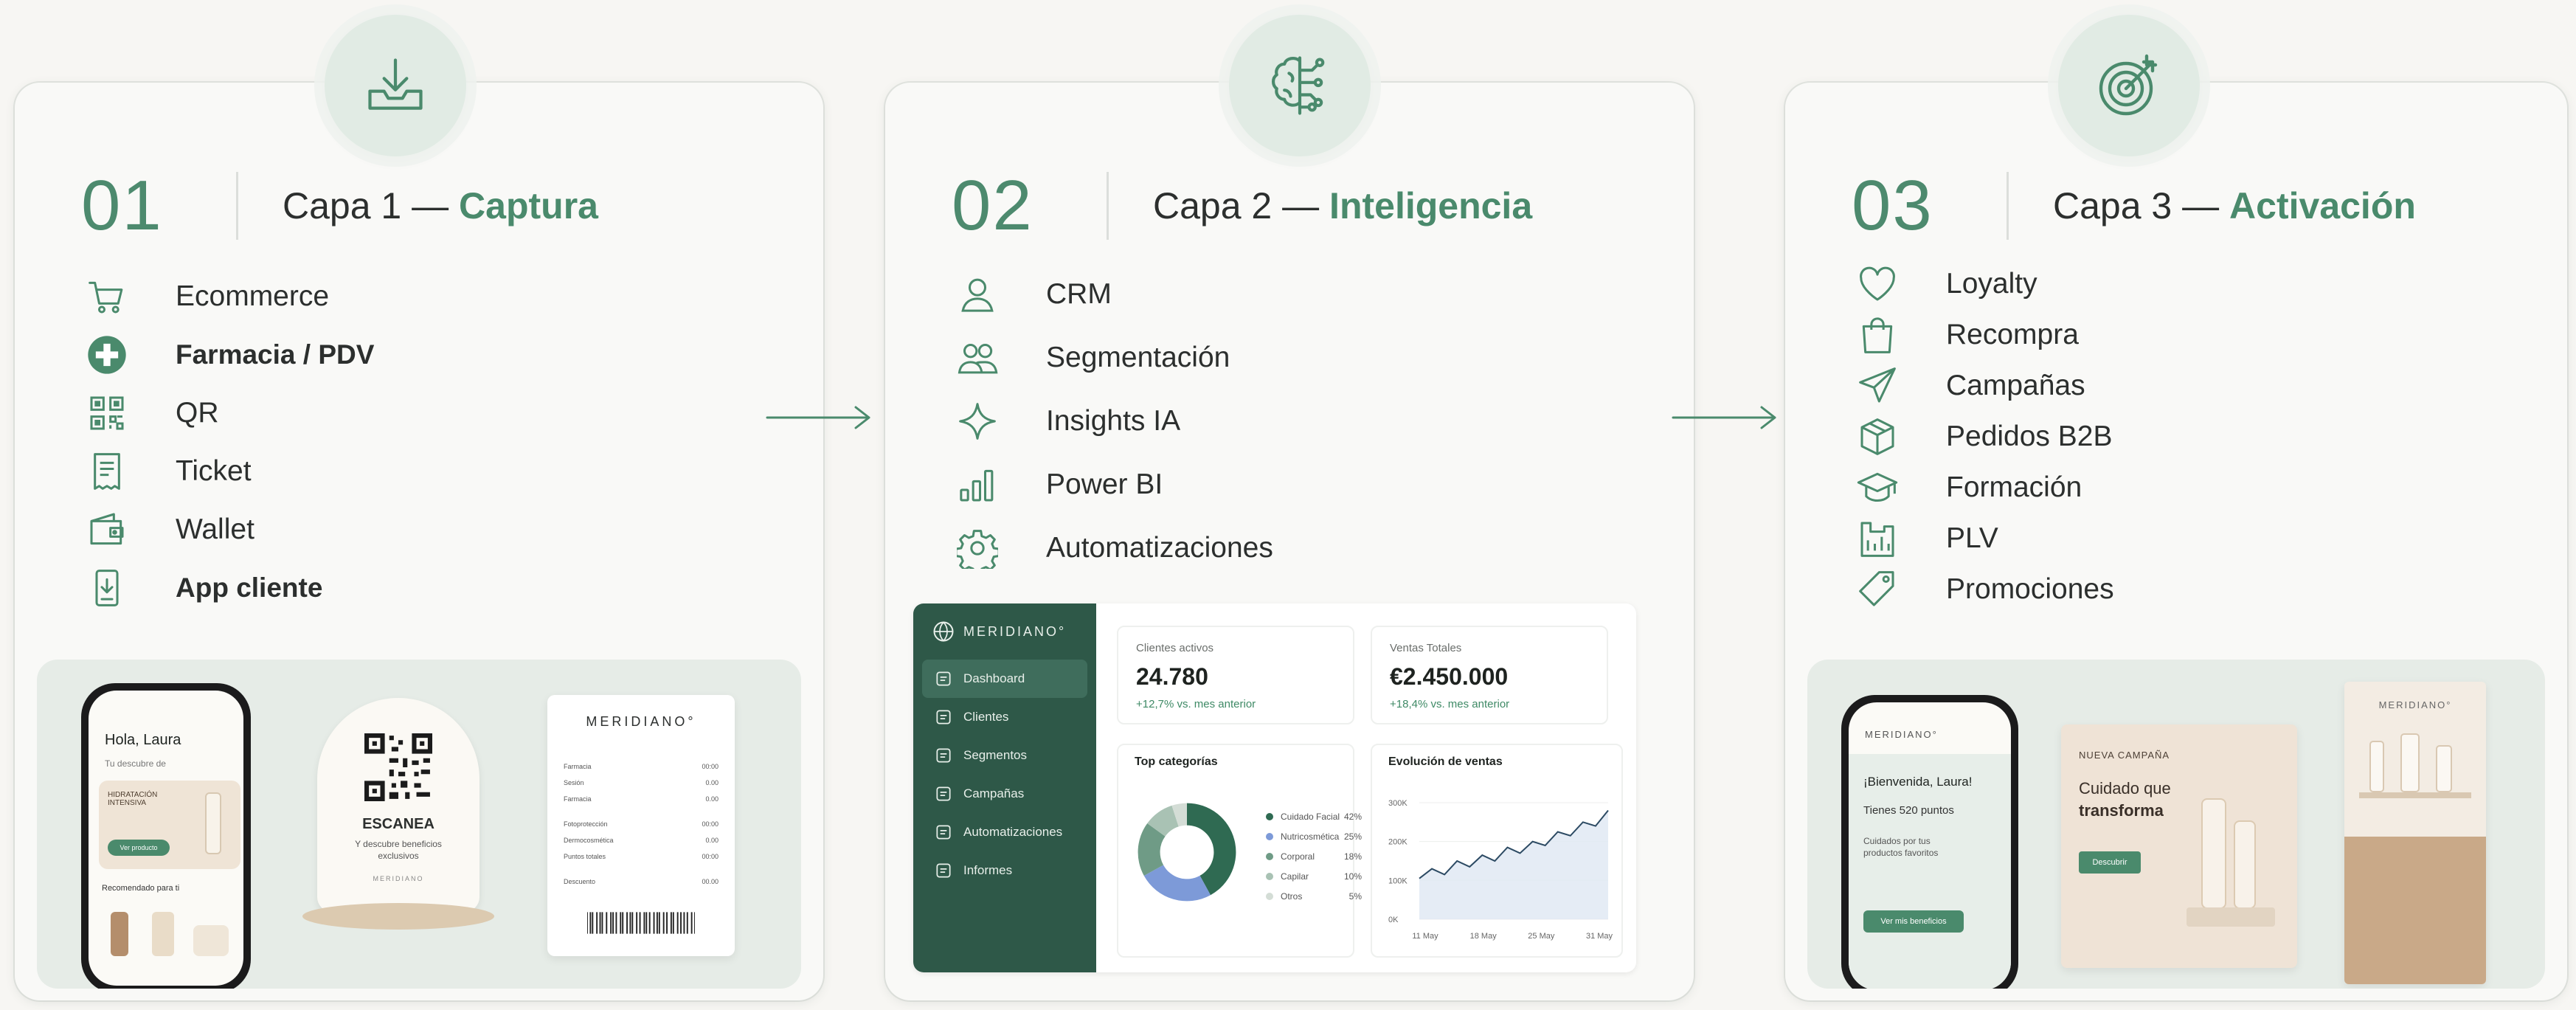  I want to click on list-item: Wallet, so click(430, 529).